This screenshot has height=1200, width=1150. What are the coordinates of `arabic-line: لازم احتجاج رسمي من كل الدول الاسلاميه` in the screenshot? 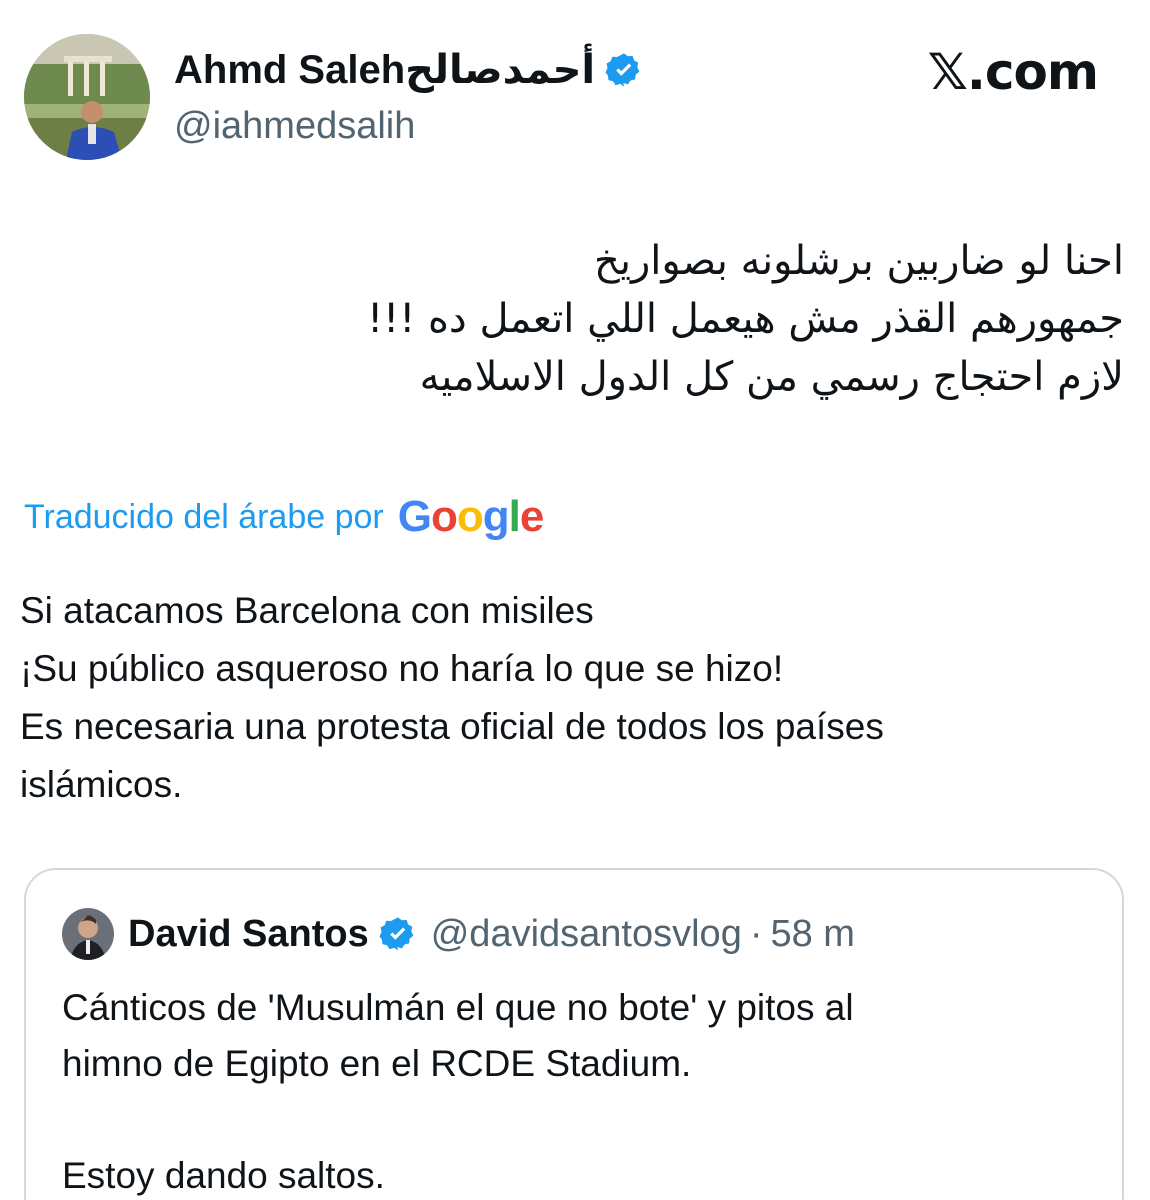 It's located at (771, 377).